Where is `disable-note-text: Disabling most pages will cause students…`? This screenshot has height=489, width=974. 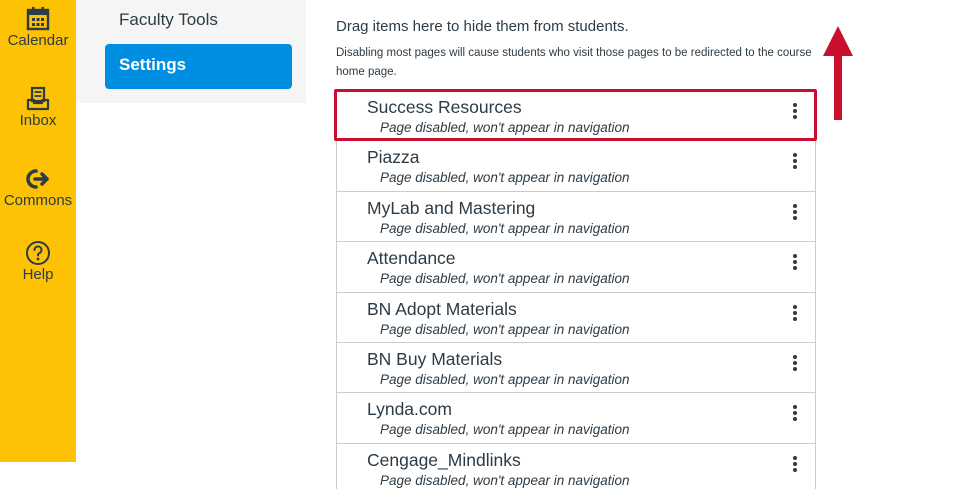 disable-note-text: Disabling most pages will cause students… is located at coordinates (574, 62).